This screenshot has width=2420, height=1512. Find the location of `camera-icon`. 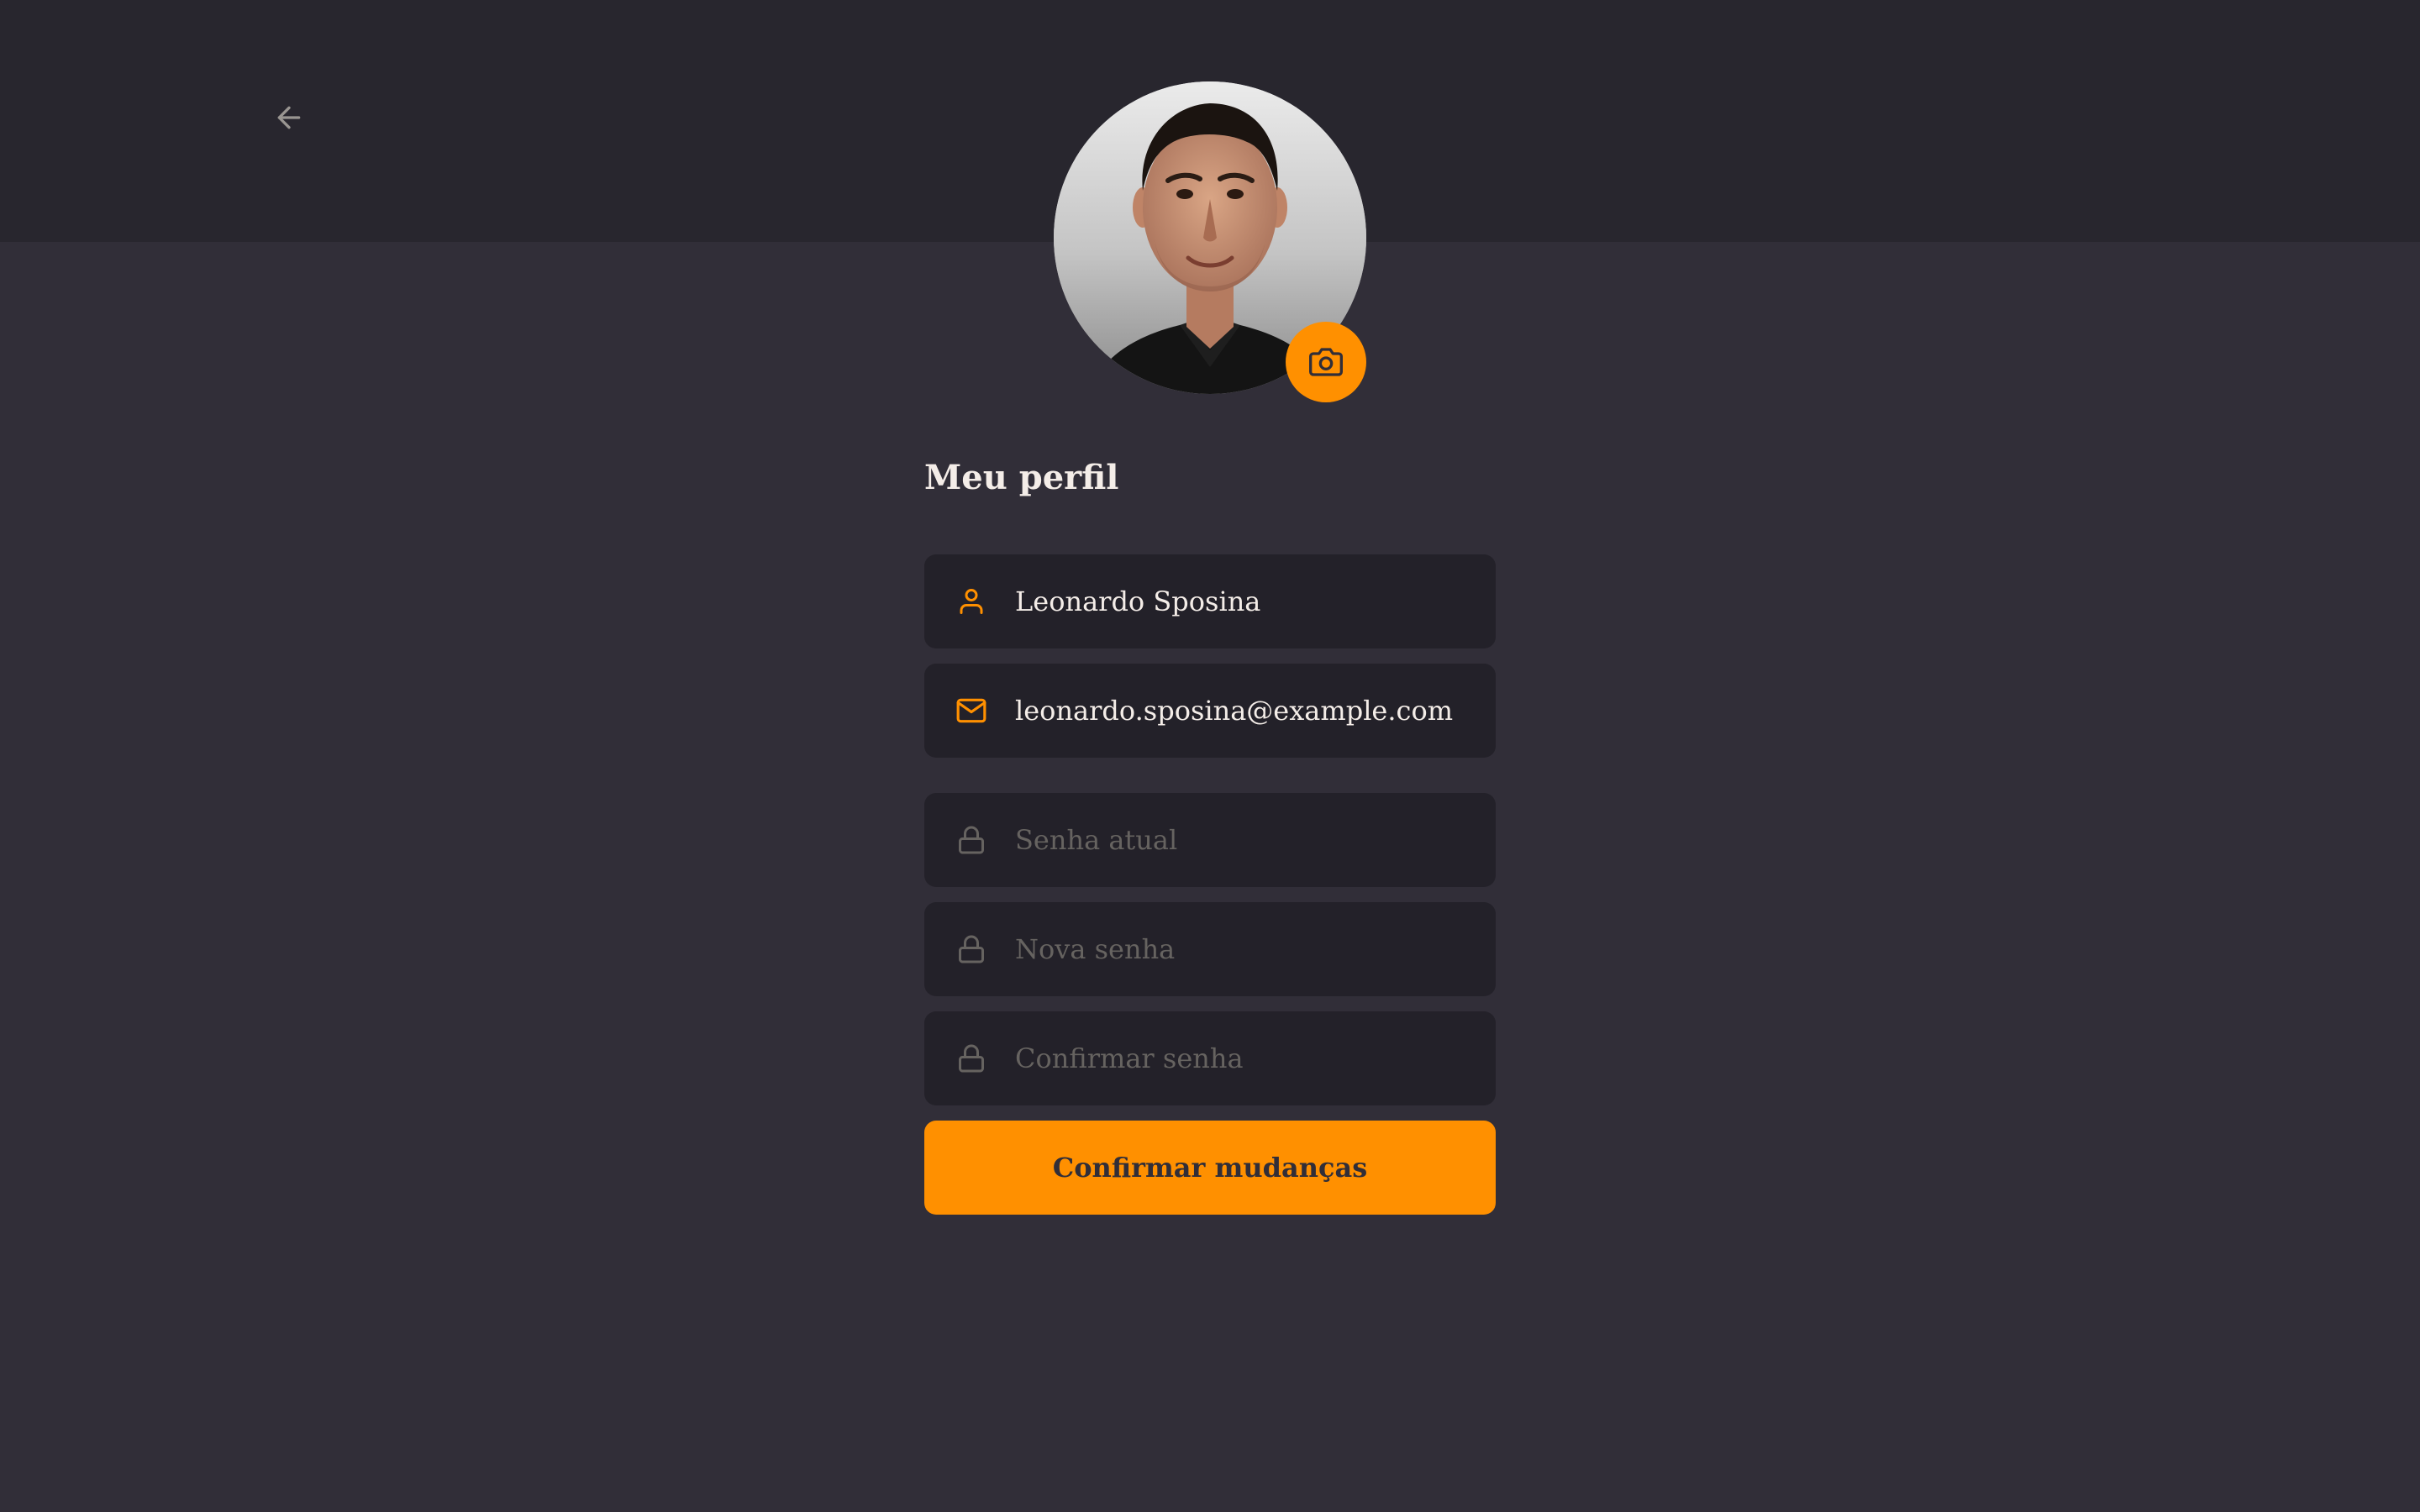

camera-icon is located at coordinates (1326, 362).